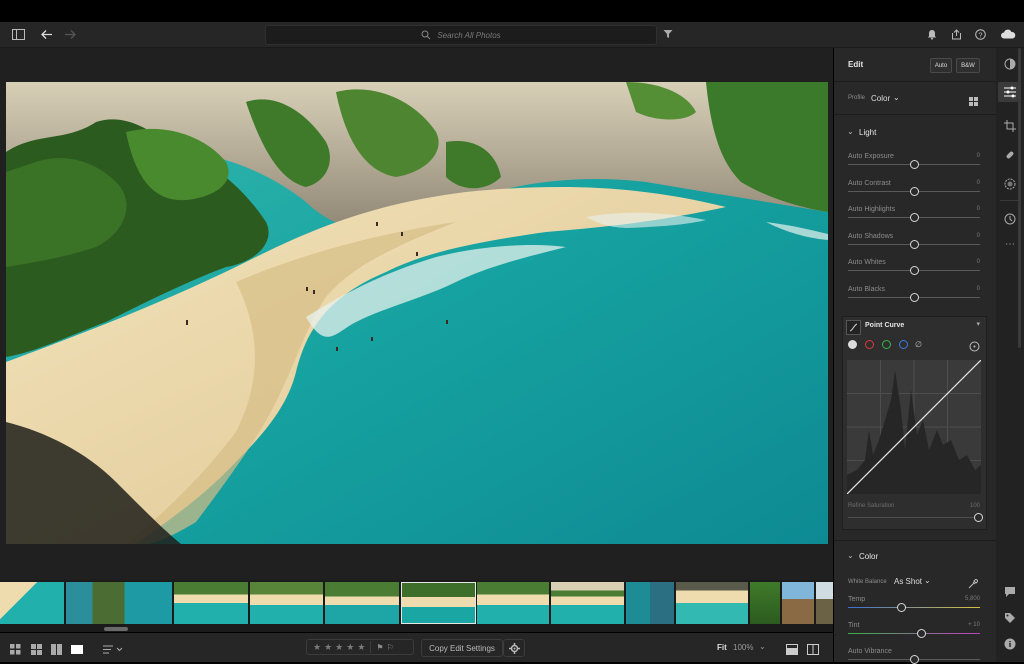 The width and height of the screenshot is (1024, 664). What do you see at coordinates (743, 647) in the screenshot?
I see `zoom-percentage-option: 100%` at bounding box center [743, 647].